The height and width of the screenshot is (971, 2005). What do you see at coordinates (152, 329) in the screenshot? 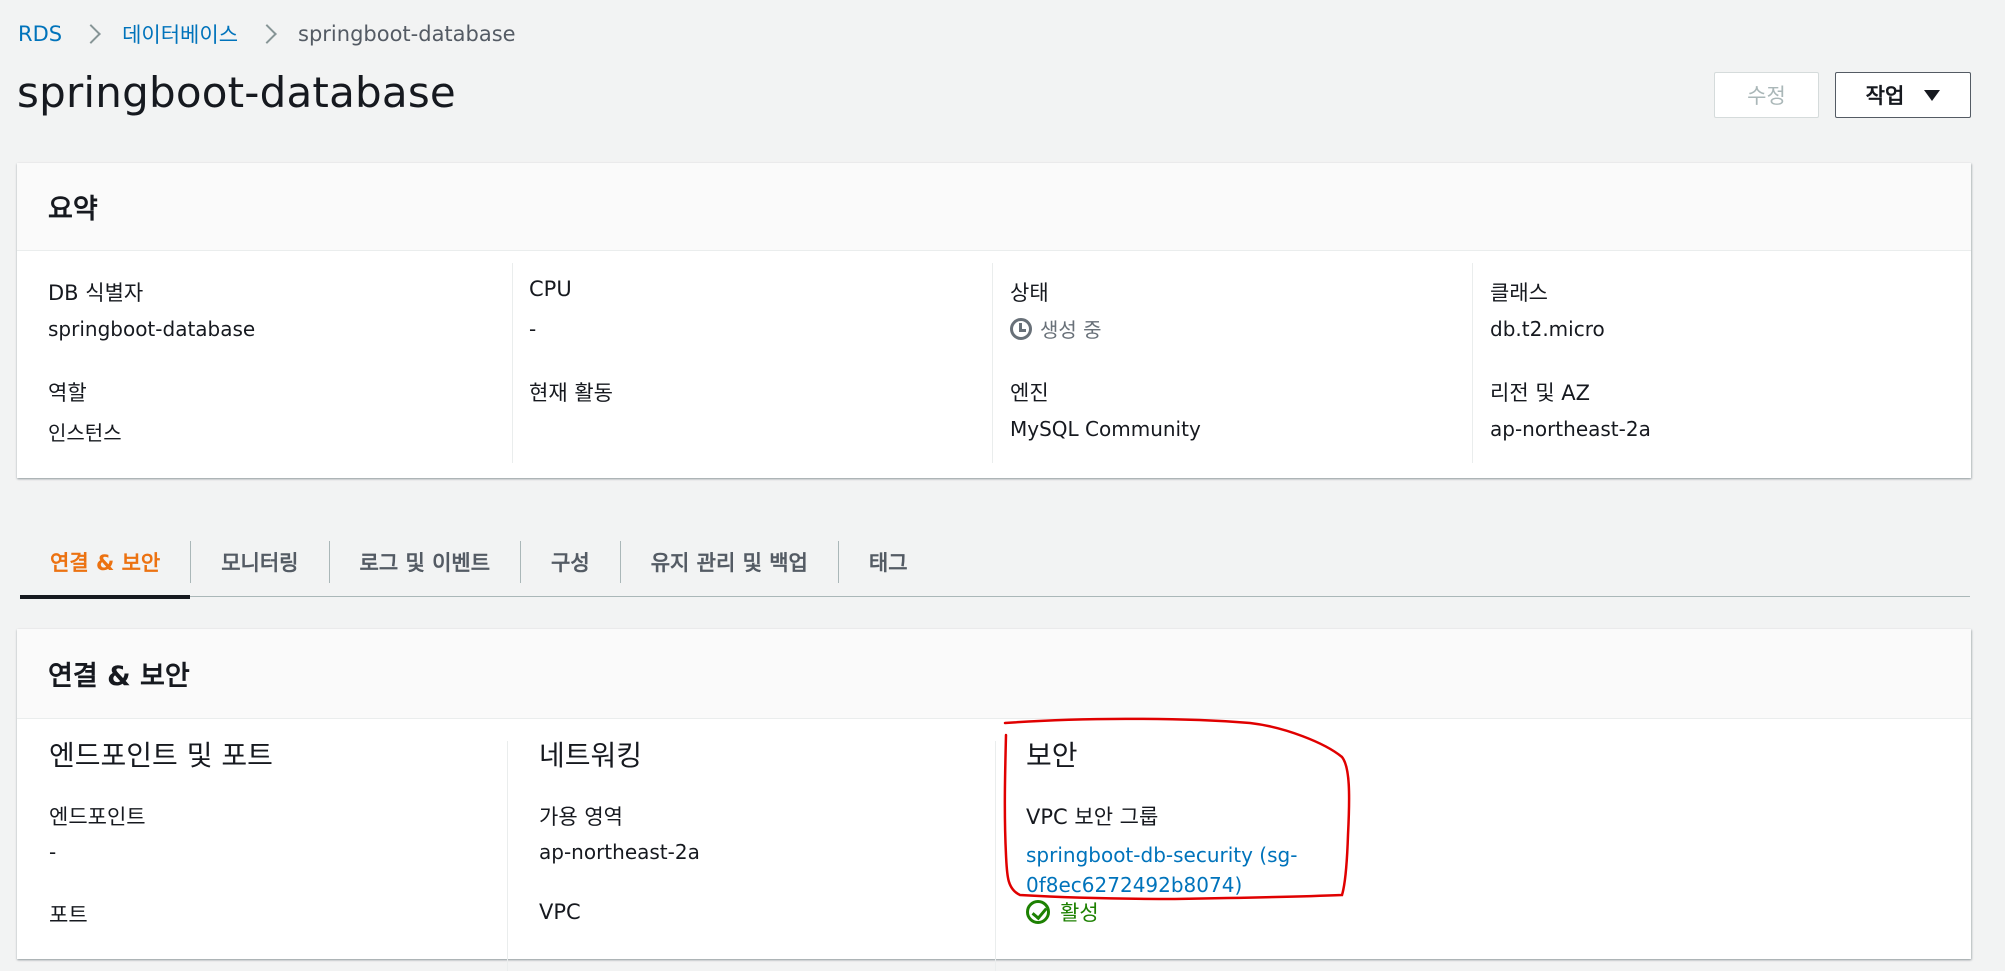
I see `db-identifier-value: springboot-database` at bounding box center [152, 329].